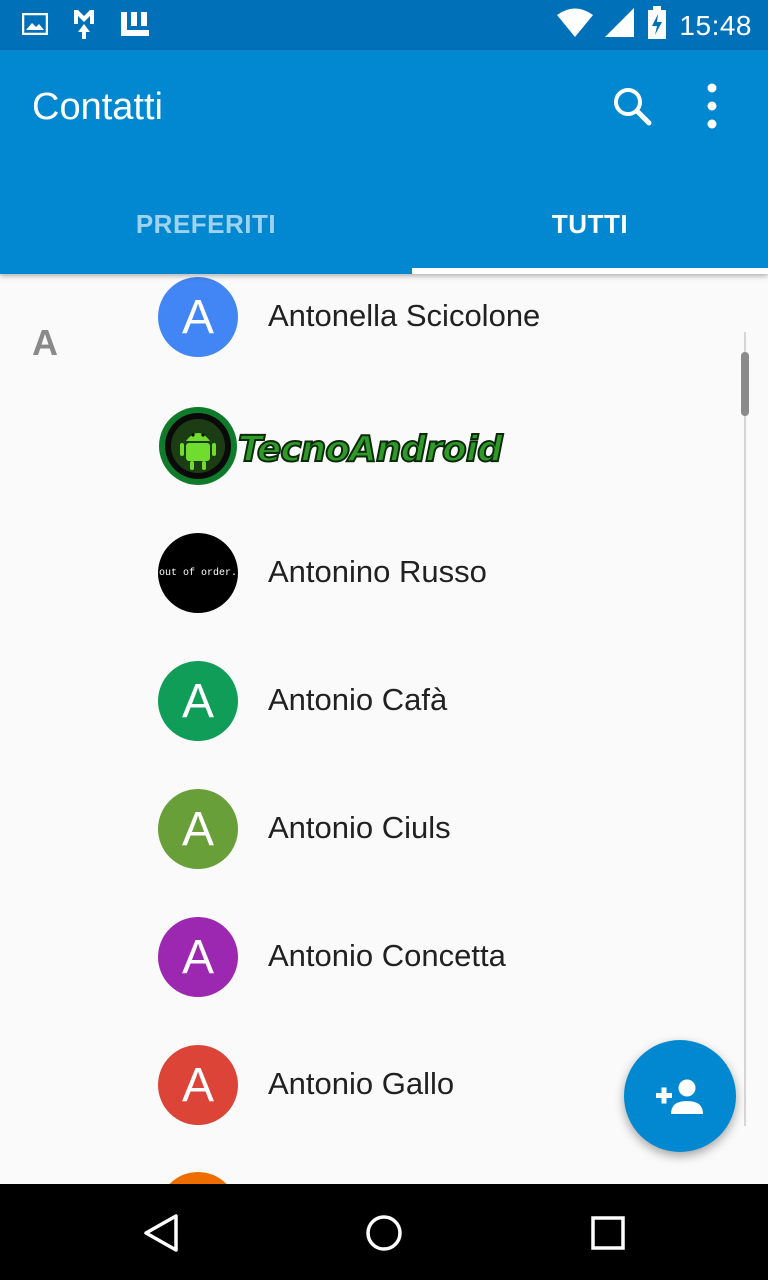 This screenshot has width=768, height=1280. Describe the element at coordinates (590, 271) in the screenshot. I see `tab-indicator` at that location.